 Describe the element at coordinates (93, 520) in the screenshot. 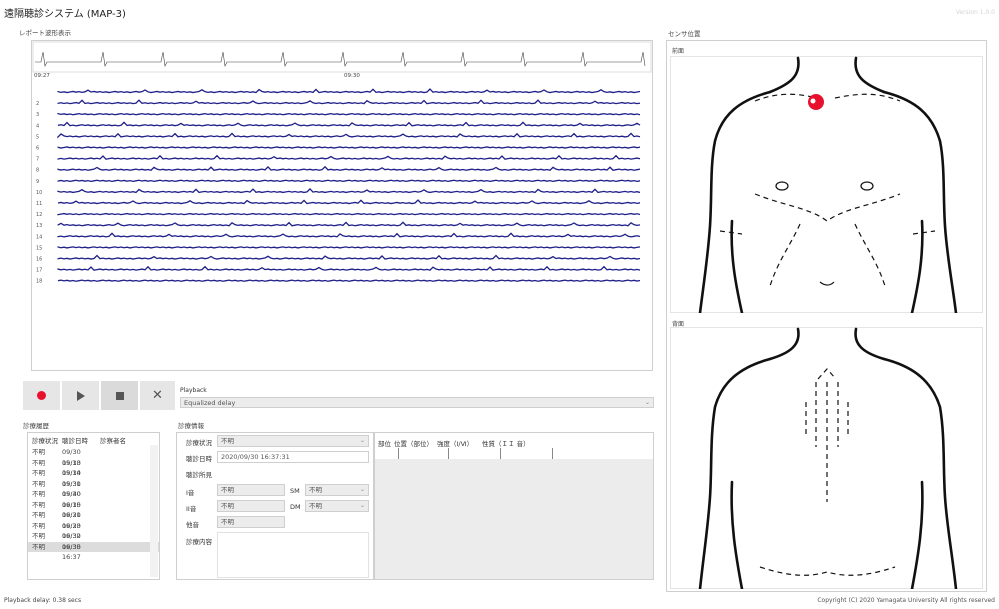

I see `history-row: 不明 09/30 16:23` at that location.